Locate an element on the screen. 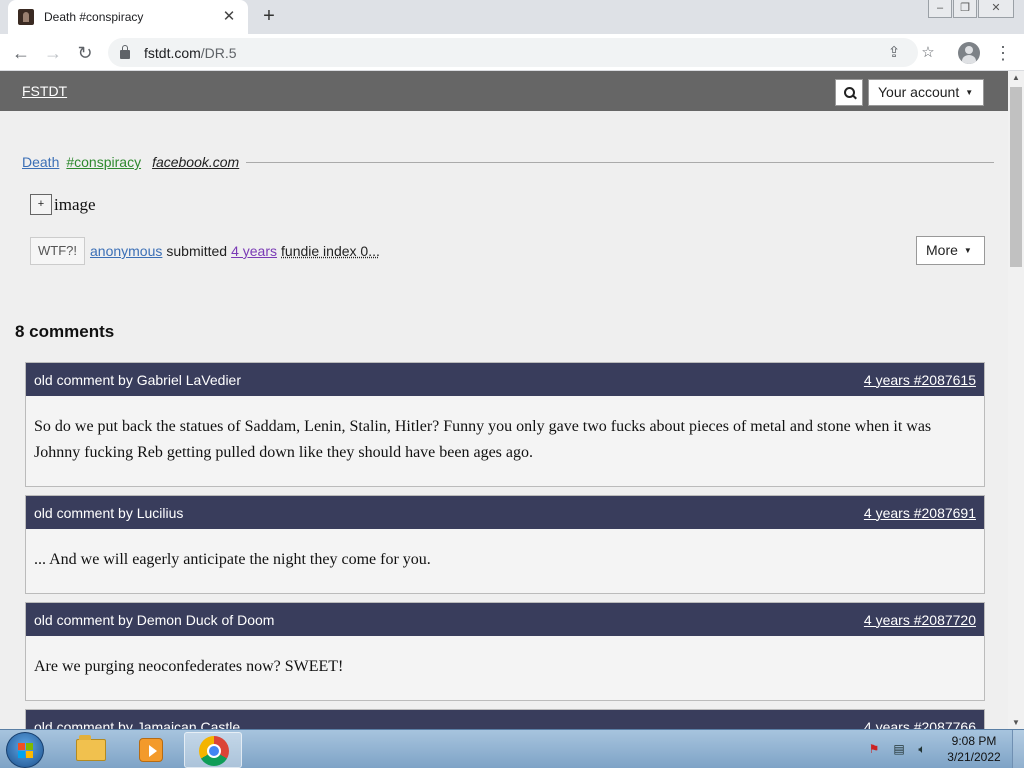 This screenshot has height=768, width=1024. media-player-icon is located at coordinates (151, 750).